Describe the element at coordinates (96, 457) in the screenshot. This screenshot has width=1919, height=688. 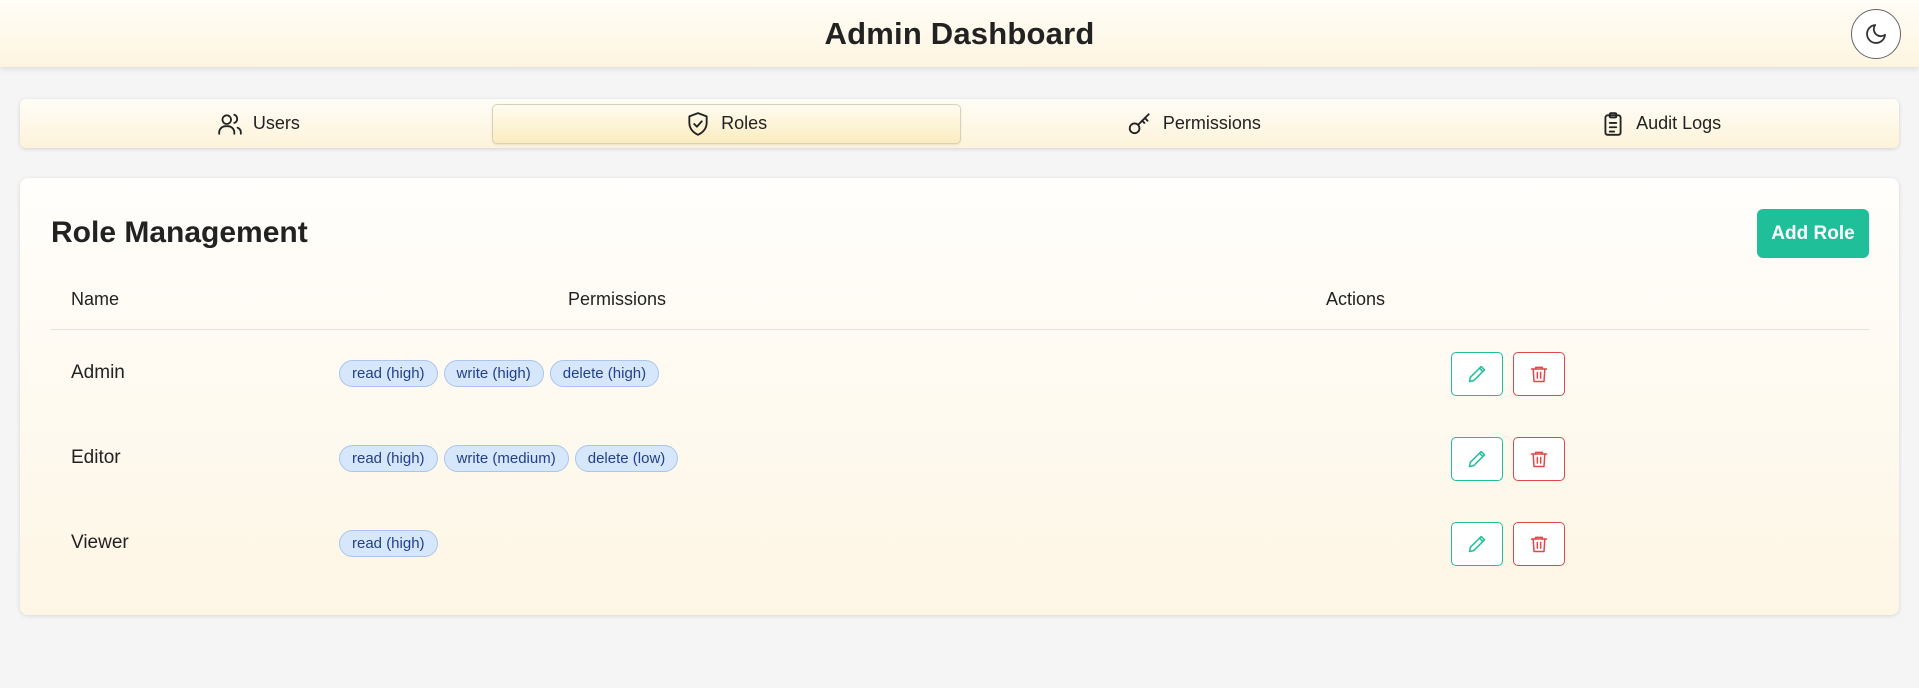
I see `role-name: Editor` at that location.